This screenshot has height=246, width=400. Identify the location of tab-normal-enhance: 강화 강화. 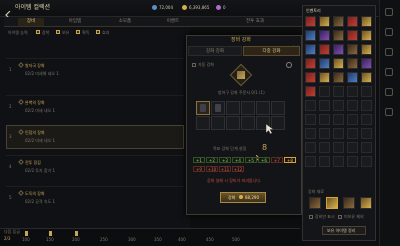
(215, 51).